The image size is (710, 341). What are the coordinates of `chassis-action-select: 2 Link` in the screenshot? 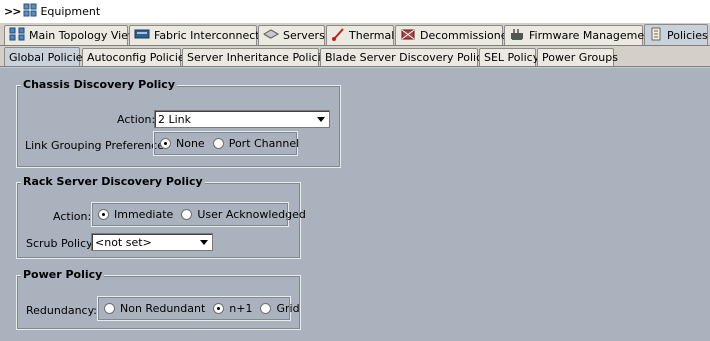 It's located at (242, 119).